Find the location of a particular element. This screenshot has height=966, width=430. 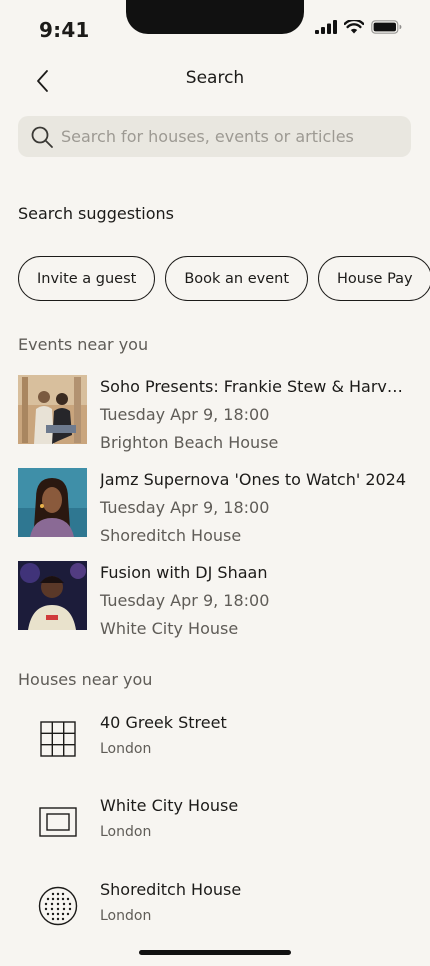

home-indicator is located at coordinates (215, 952).